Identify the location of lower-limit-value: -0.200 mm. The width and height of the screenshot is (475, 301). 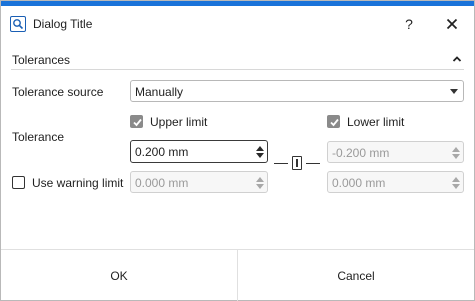
(361, 153).